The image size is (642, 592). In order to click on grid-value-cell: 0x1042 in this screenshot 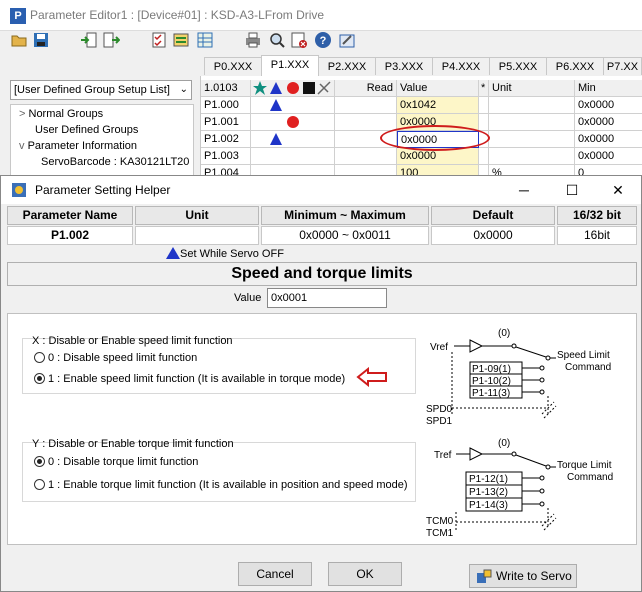, I will do `click(438, 105)`.